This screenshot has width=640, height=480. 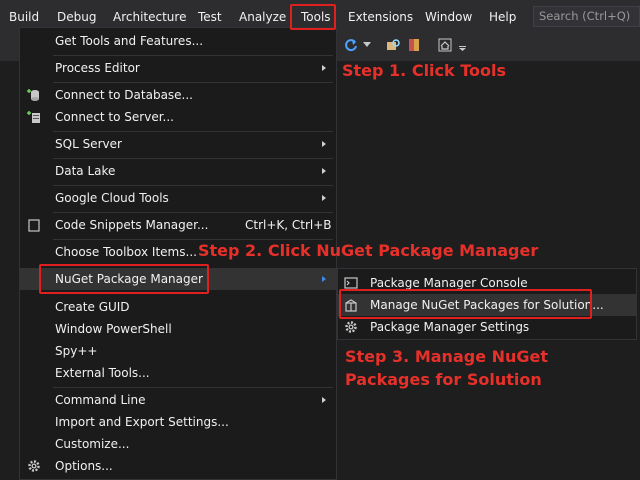 What do you see at coordinates (463, 49) in the screenshot?
I see `overflow-arrow-icon` at bounding box center [463, 49].